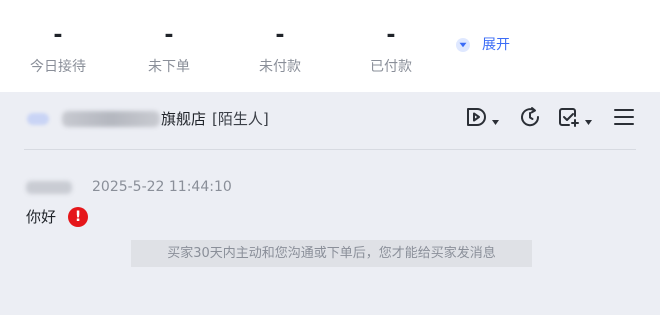 This screenshot has width=660, height=315. Describe the element at coordinates (169, 67) in the screenshot. I see `stat-label: 未下单` at that location.